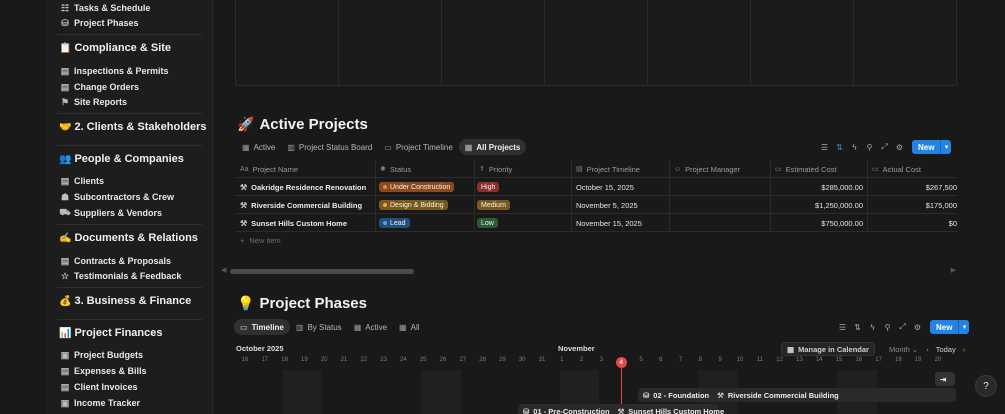 The height and width of the screenshot is (414, 1005). Describe the element at coordinates (964, 349) in the screenshot. I see `timeline-next-icon: ›` at that location.